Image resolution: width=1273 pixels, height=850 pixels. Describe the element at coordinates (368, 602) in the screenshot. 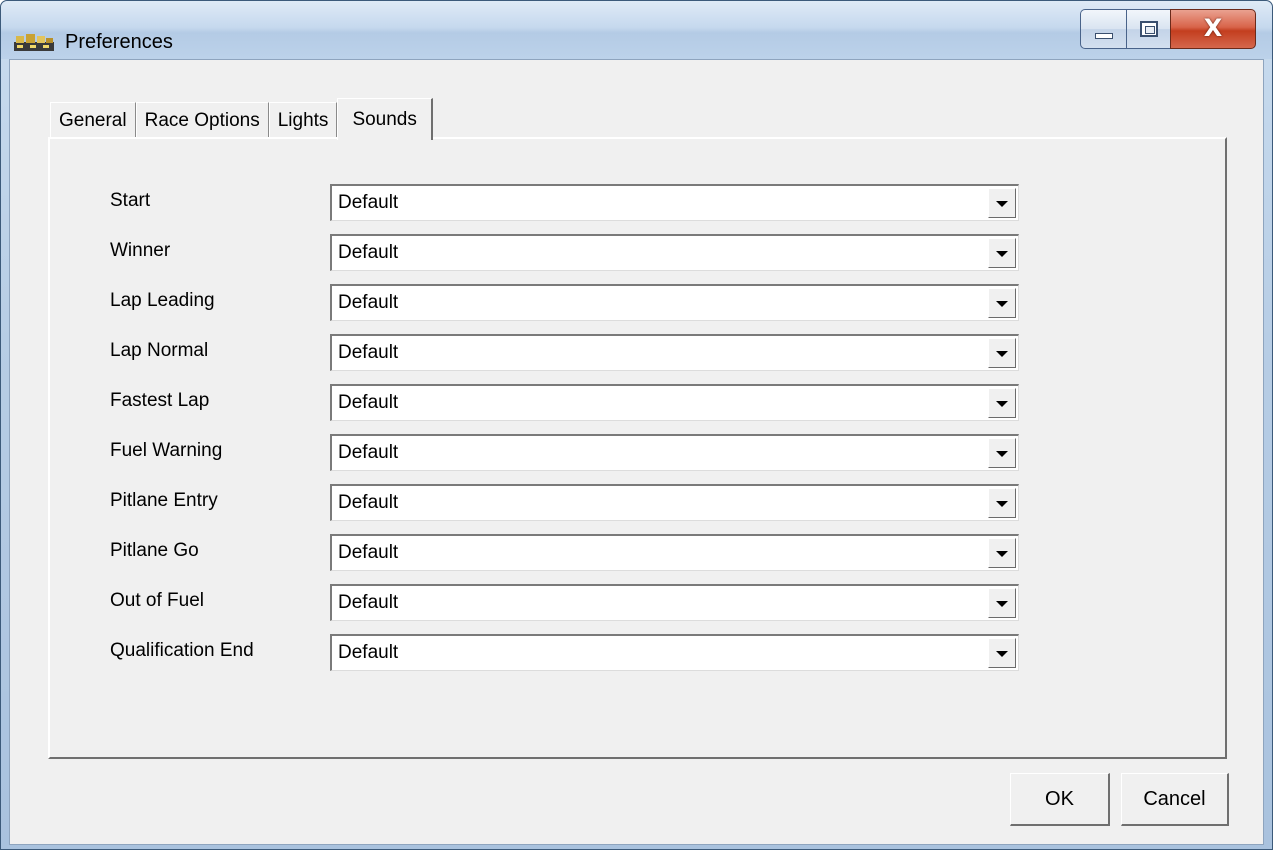

I see `out-of-fuel-sound-value: Default` at that location.